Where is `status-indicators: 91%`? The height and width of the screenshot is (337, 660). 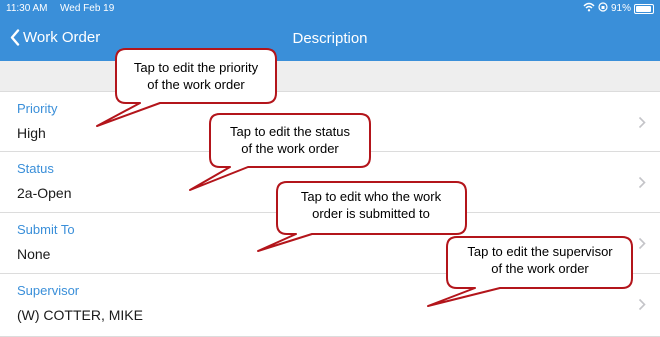 status-indicators: 91% is located at coordinates (618, 8).